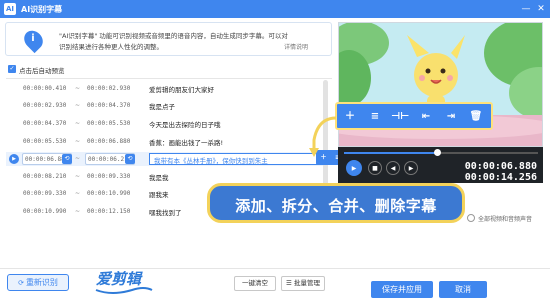 The width and height of the screenshot is (550, 306). What do you see at coordinates (12, 69) in the screenshot?
I see `autoplay-checkbox: ✓` at bounding box center [12, 69].